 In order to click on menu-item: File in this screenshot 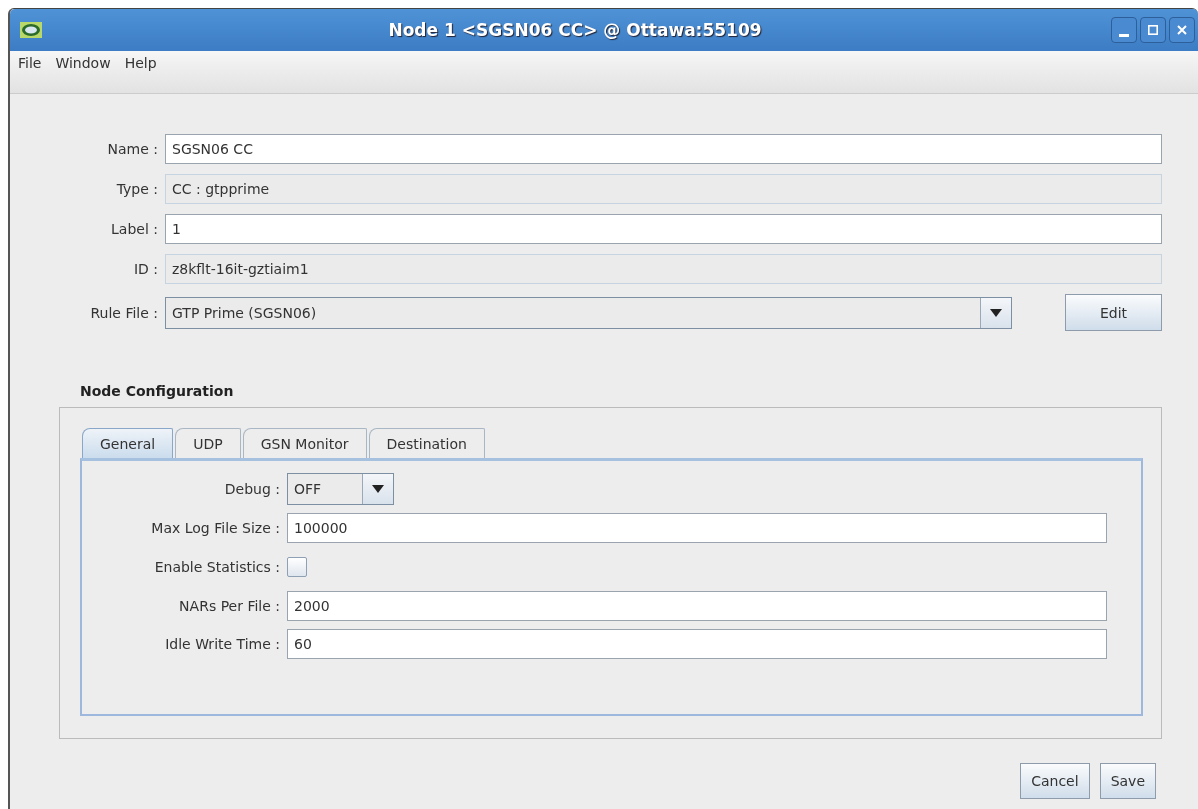, I will do `click(30, 63)`.